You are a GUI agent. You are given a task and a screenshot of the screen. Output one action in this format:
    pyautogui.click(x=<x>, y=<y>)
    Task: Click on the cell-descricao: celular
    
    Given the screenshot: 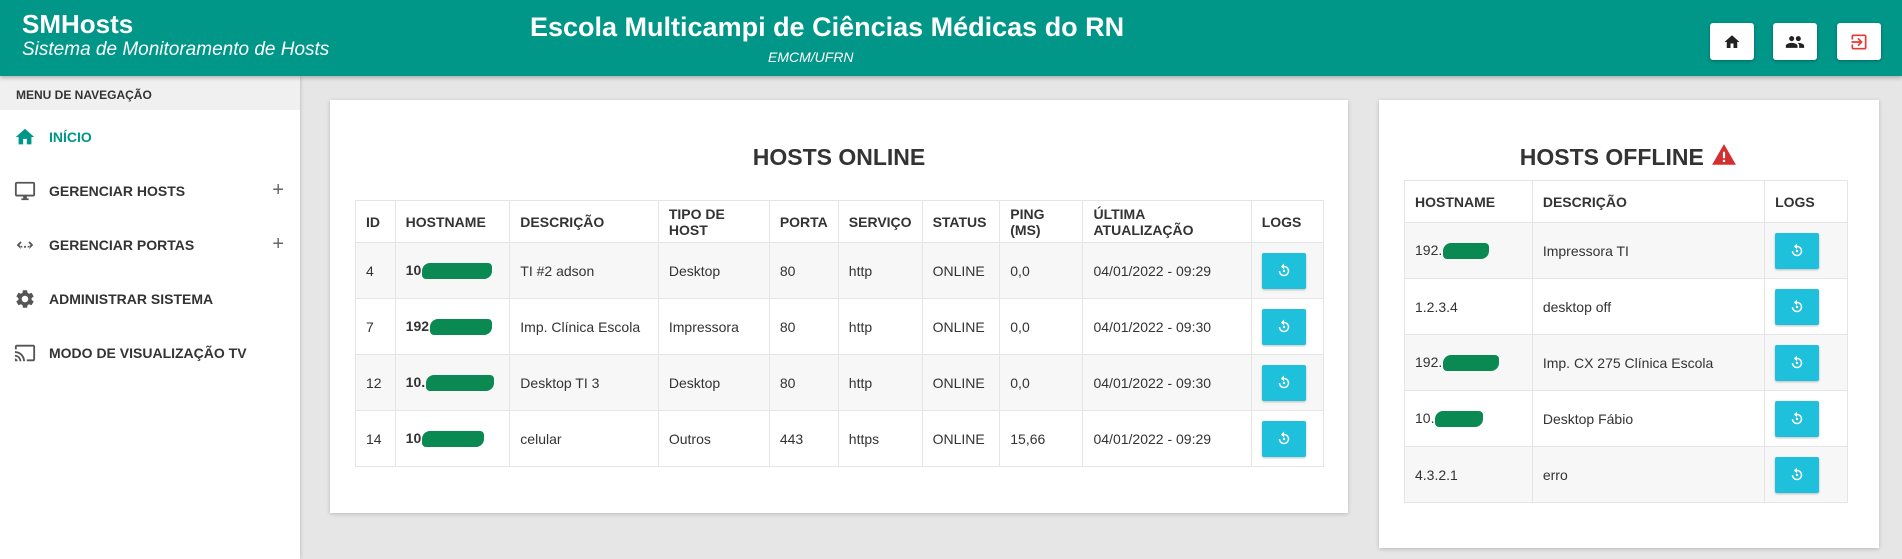 What is the action you would take?
    pyautogui.click(x=584, y=438)
    